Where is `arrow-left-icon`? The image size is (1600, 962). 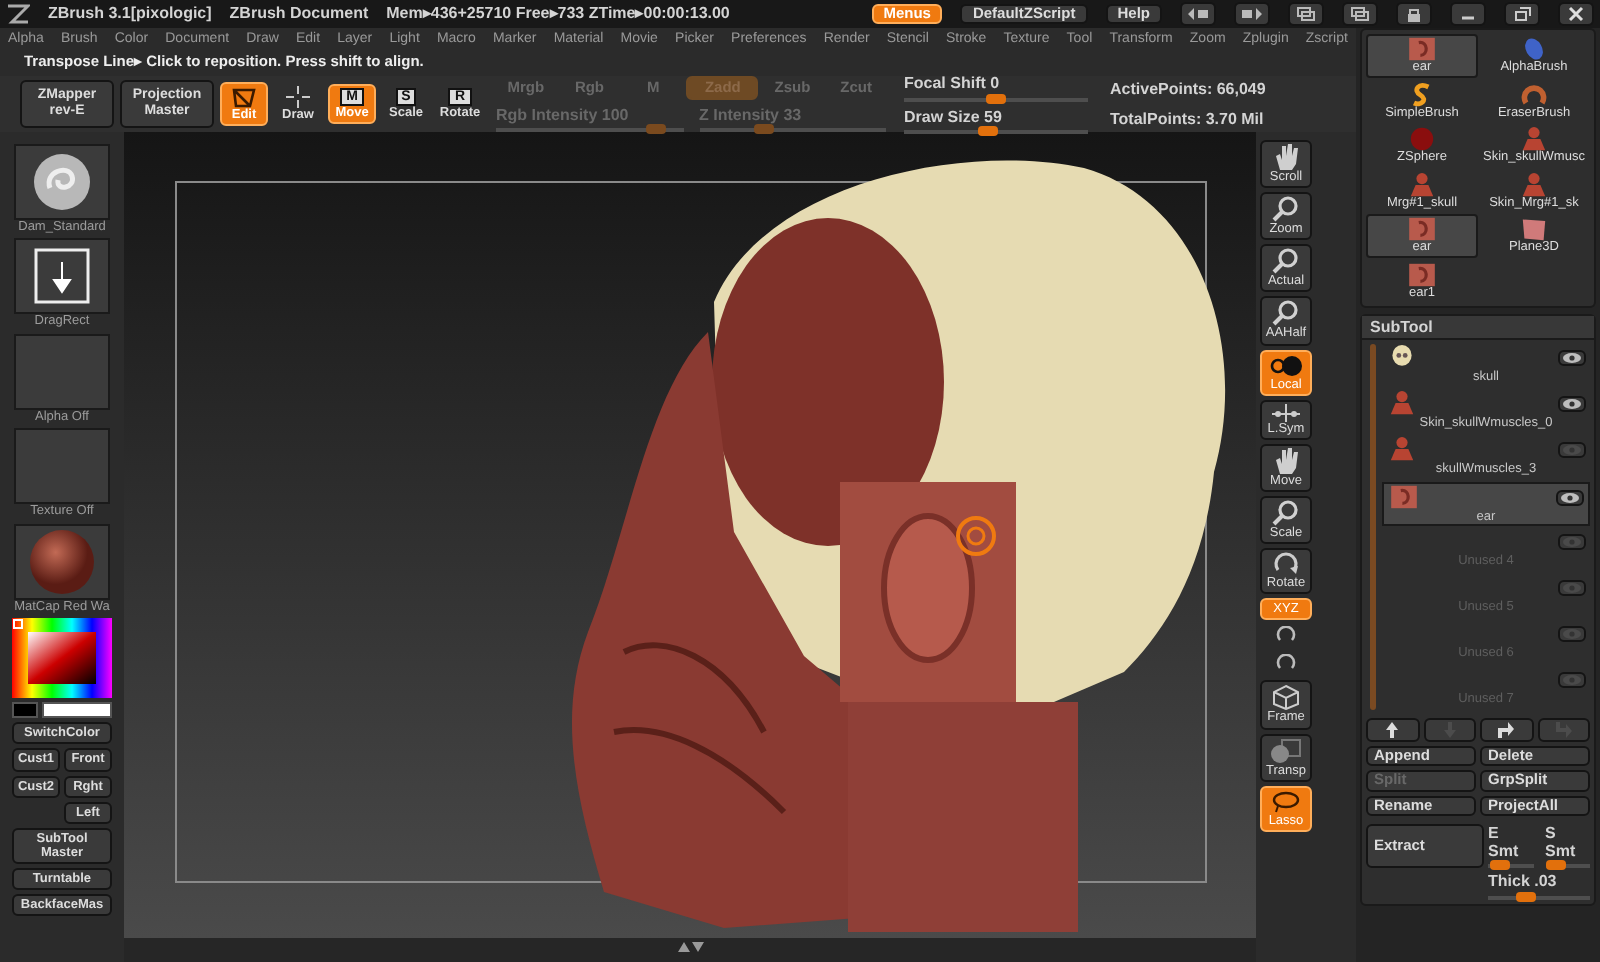 arrow-left-icon is located at coordinates (1198, 14).